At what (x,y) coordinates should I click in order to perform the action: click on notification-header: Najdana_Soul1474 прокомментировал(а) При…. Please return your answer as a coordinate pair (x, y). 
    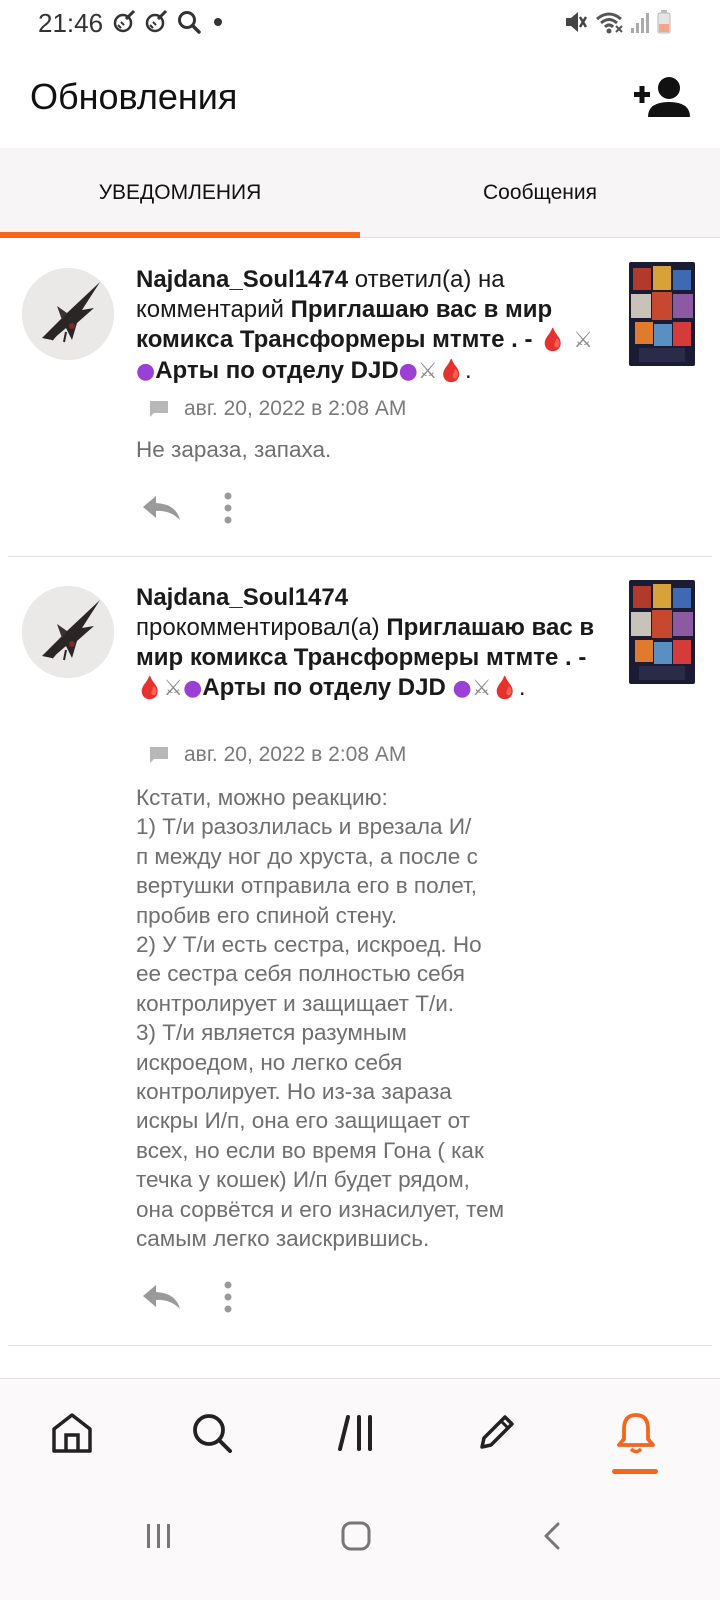
    Looking at the image, I should click on (365, 642).